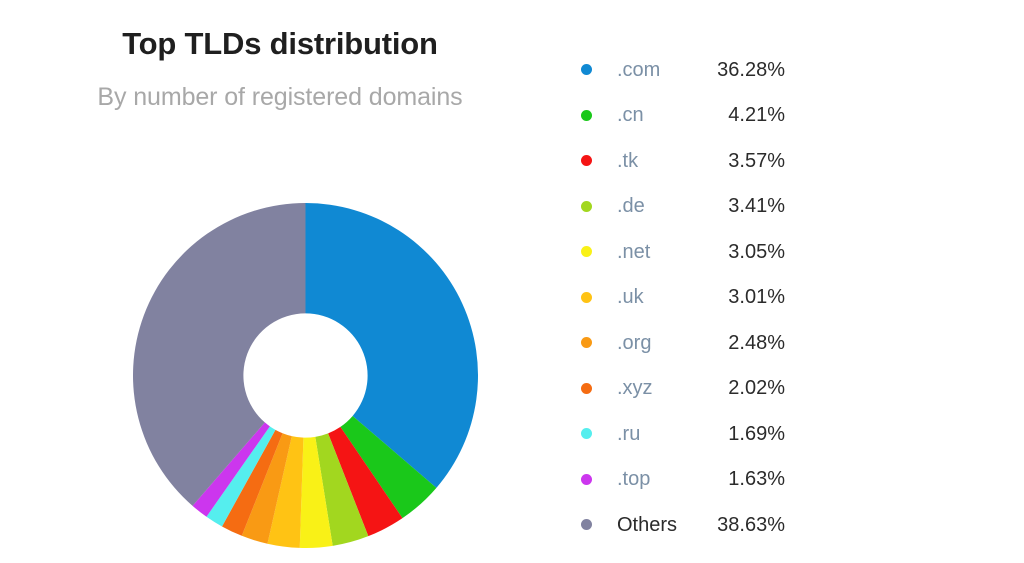 The image size is (1024, 563). I want to click on chart-title: Top TLDs distribution, so click(280, 43).